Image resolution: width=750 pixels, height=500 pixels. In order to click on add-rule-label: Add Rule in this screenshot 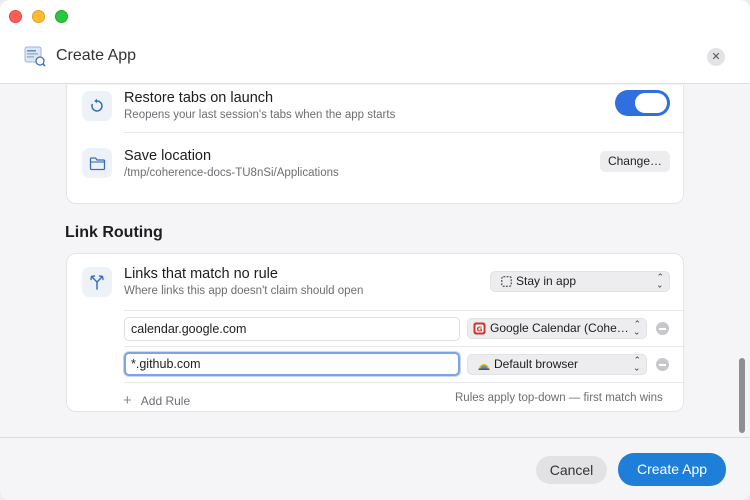, I will do `click(165, 401)`.